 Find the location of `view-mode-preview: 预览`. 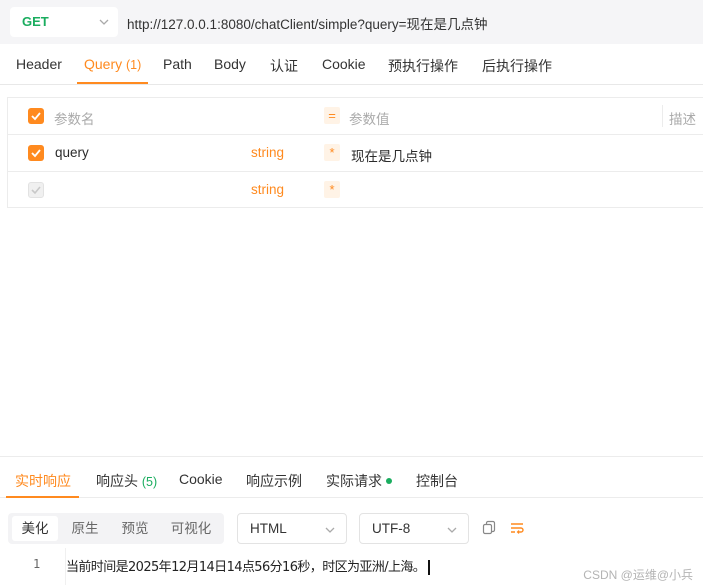

view-mode-preview: 预览 is located at coordinates (135, 528).